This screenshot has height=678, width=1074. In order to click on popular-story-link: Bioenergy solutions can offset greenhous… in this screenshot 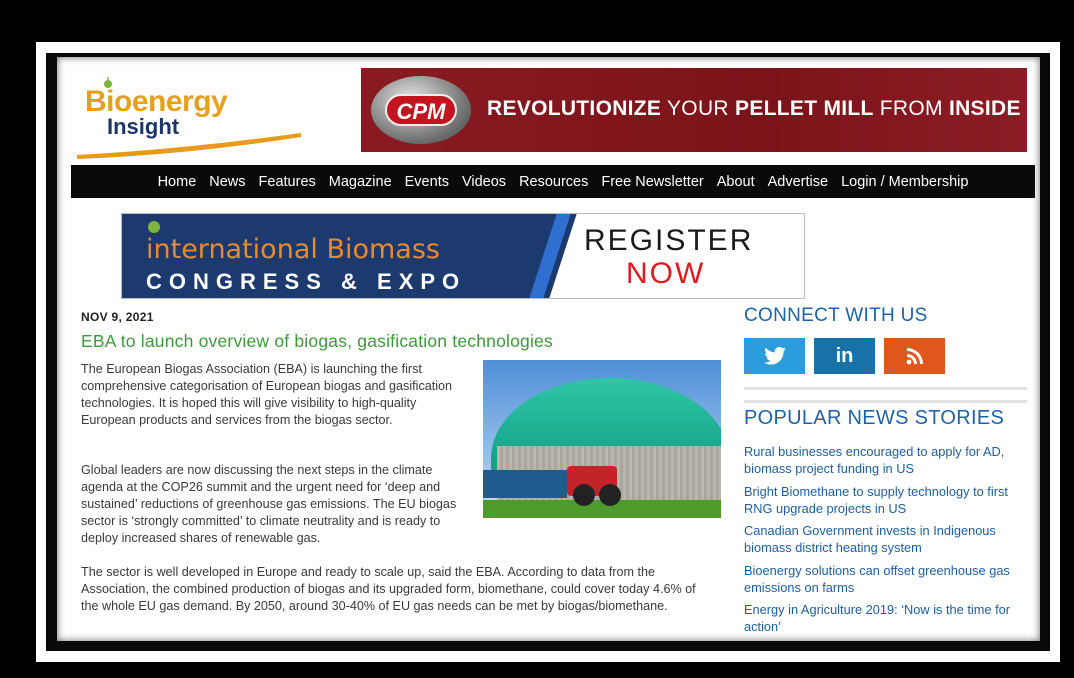, I will do `click(886, 579)`.